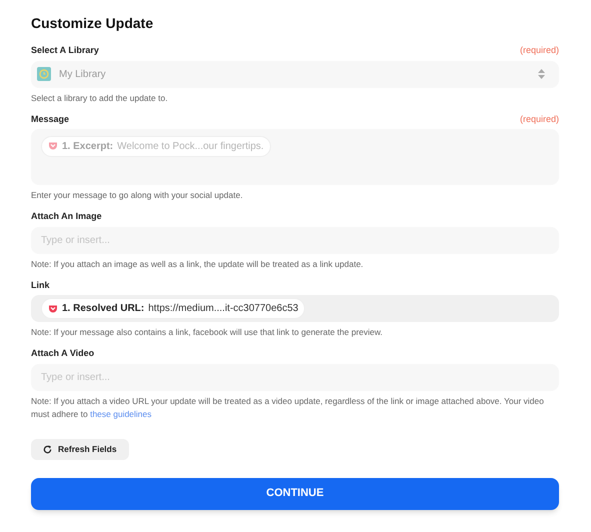 The width and height of the screenshot is (591, 532). I want to click on field-label: Link, so click(40, 285).